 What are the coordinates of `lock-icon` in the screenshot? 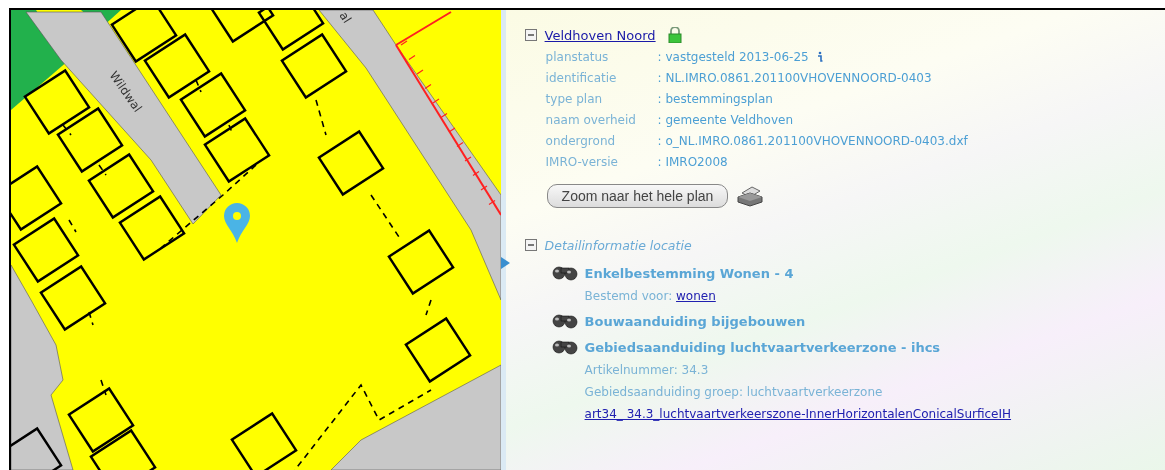 It's located at (674, 35).